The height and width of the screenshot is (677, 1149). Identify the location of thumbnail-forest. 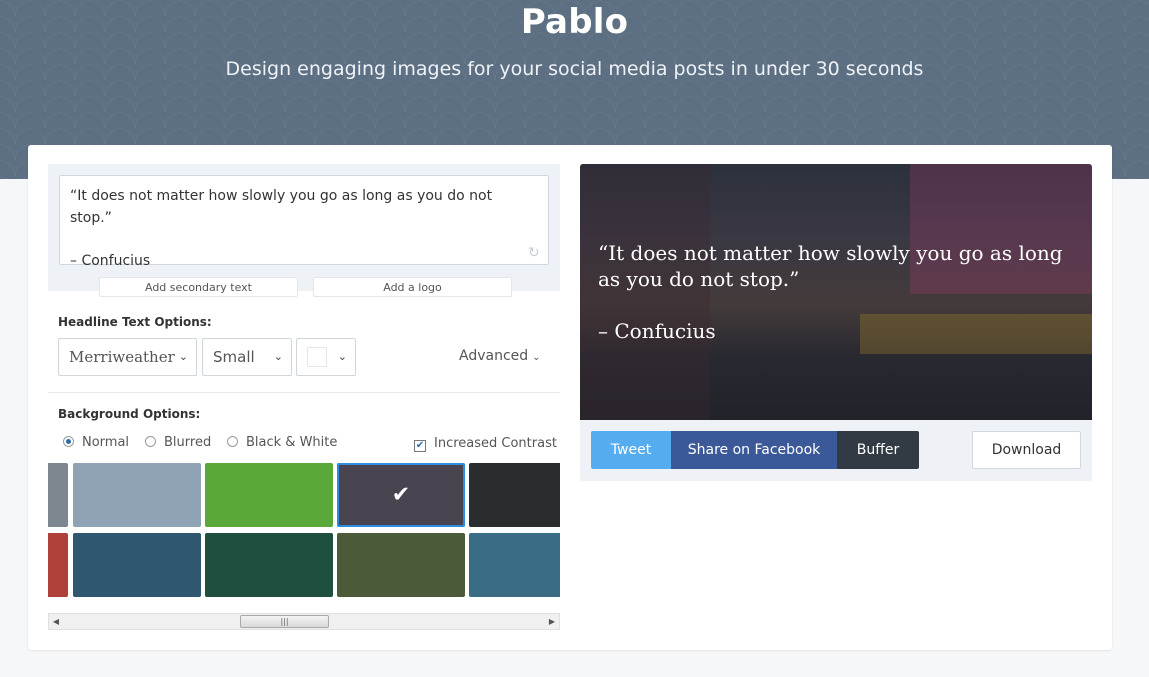
(401, 565).